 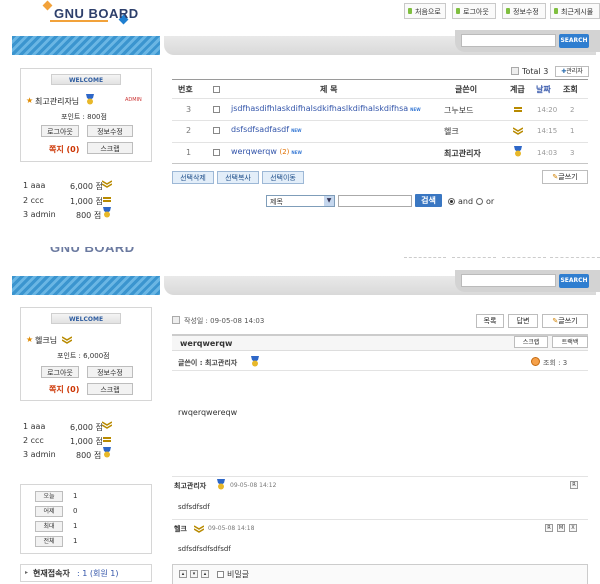 I want to click on editor-down-icon: ▾, so click(x=194, y=574).